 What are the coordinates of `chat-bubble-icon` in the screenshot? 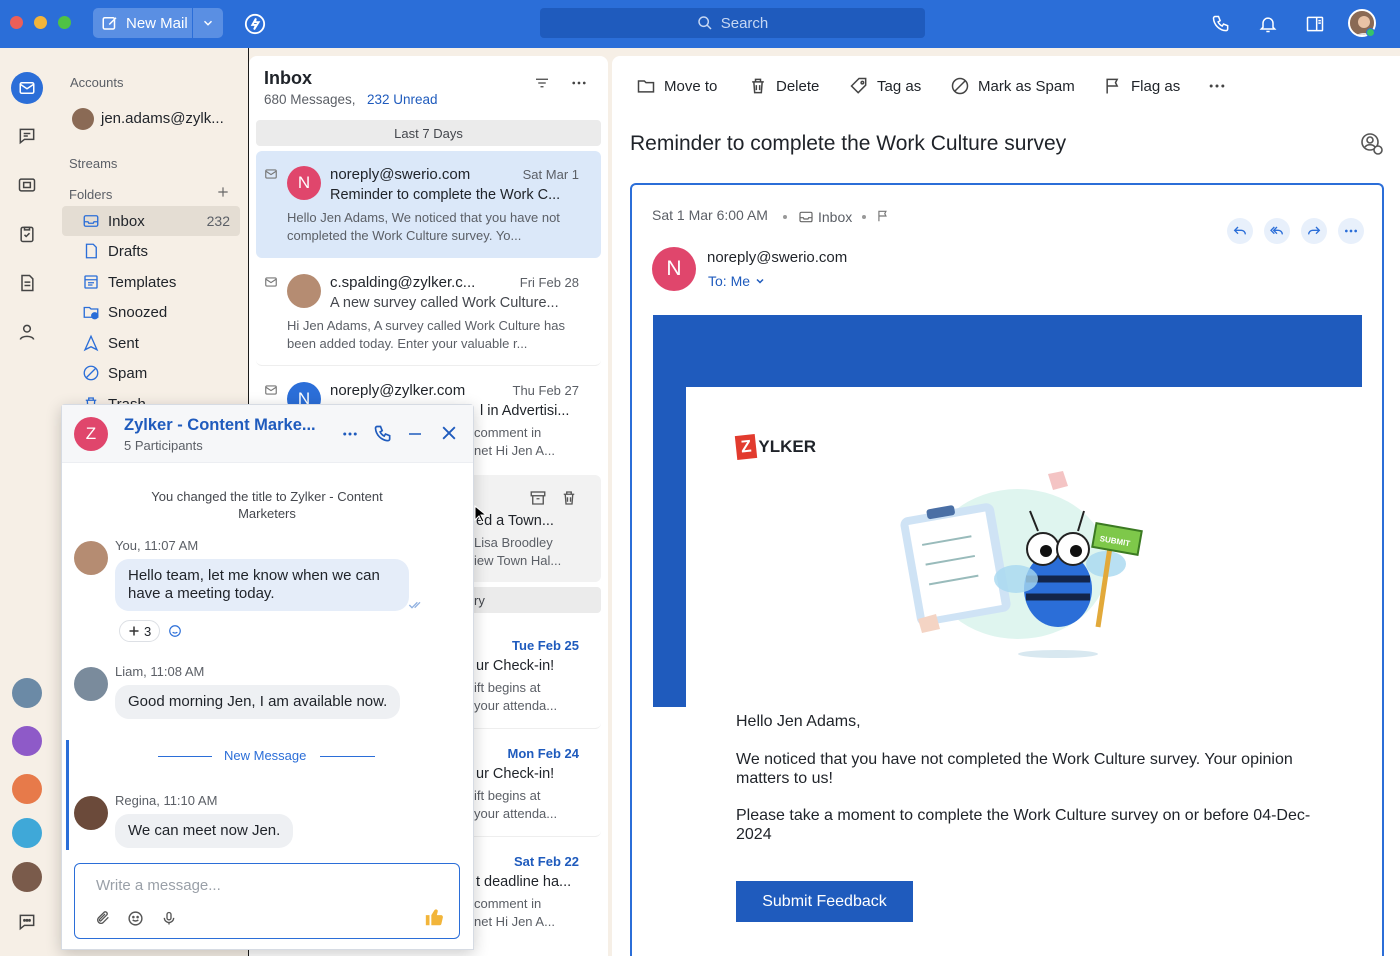 It's located at (27, 922).